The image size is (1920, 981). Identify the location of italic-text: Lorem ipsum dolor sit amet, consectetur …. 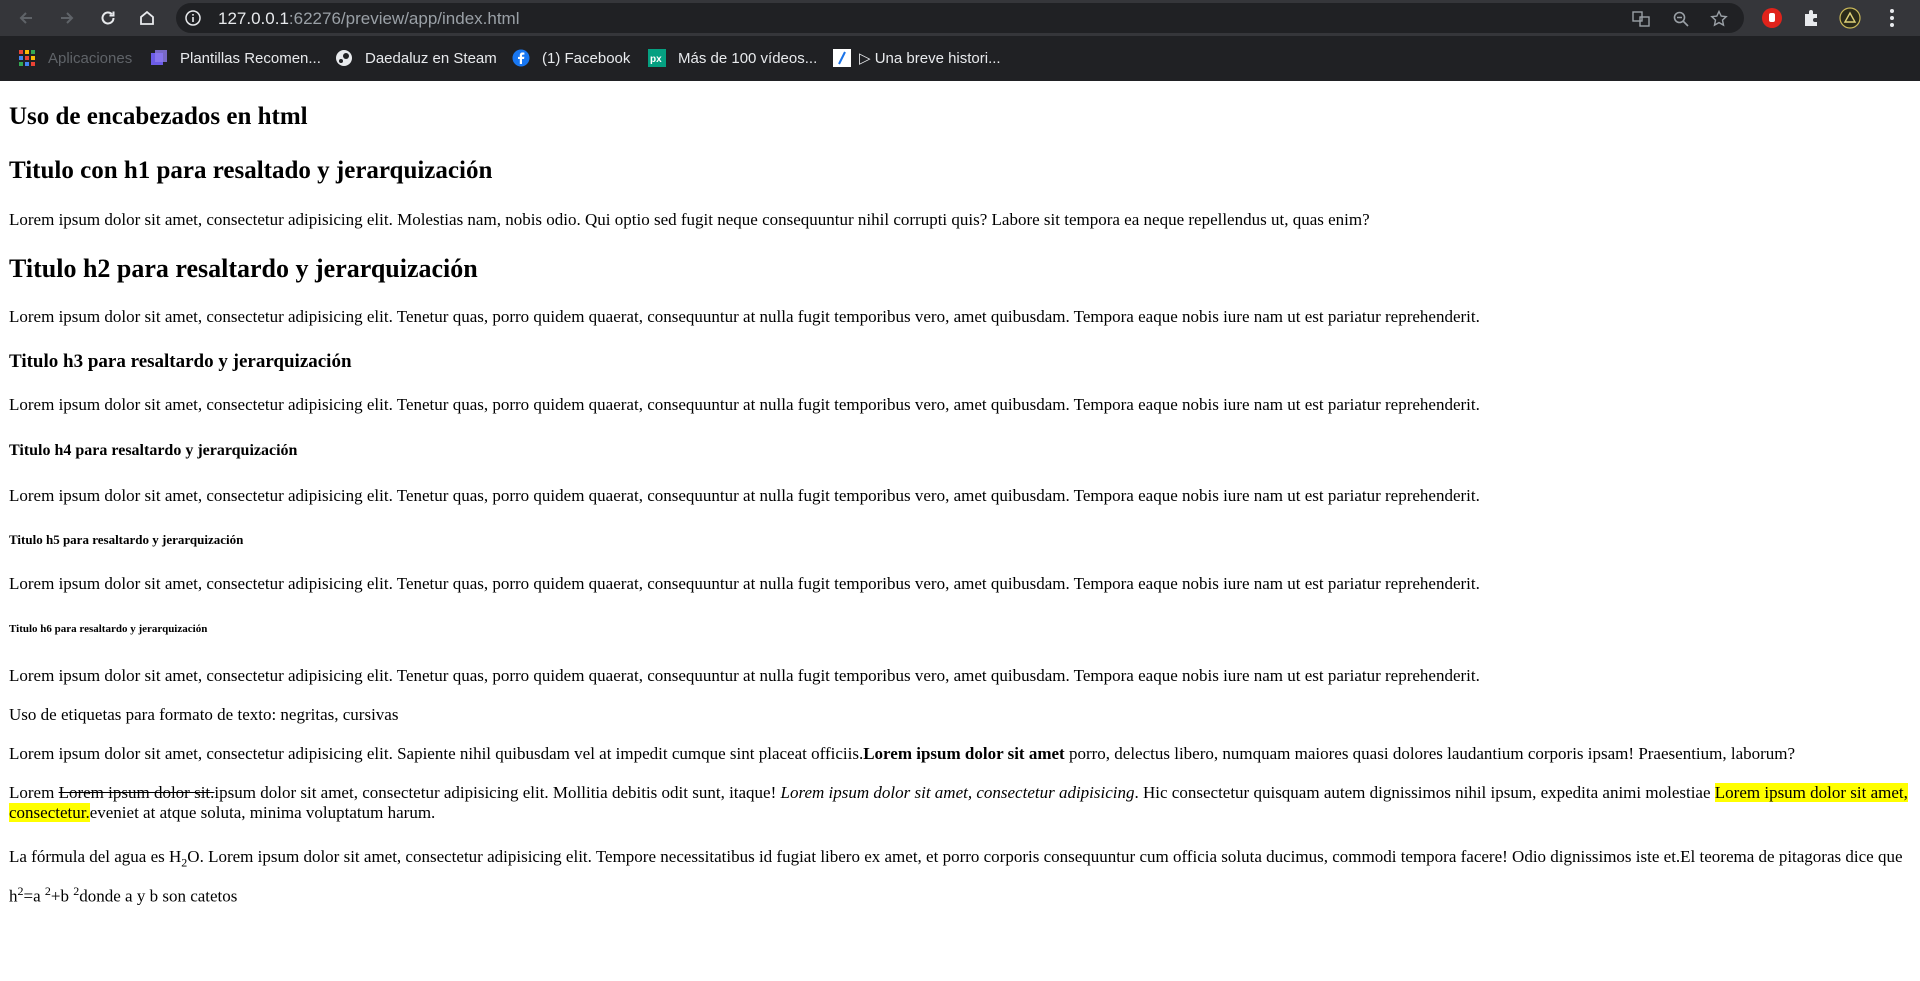
(957, 792).